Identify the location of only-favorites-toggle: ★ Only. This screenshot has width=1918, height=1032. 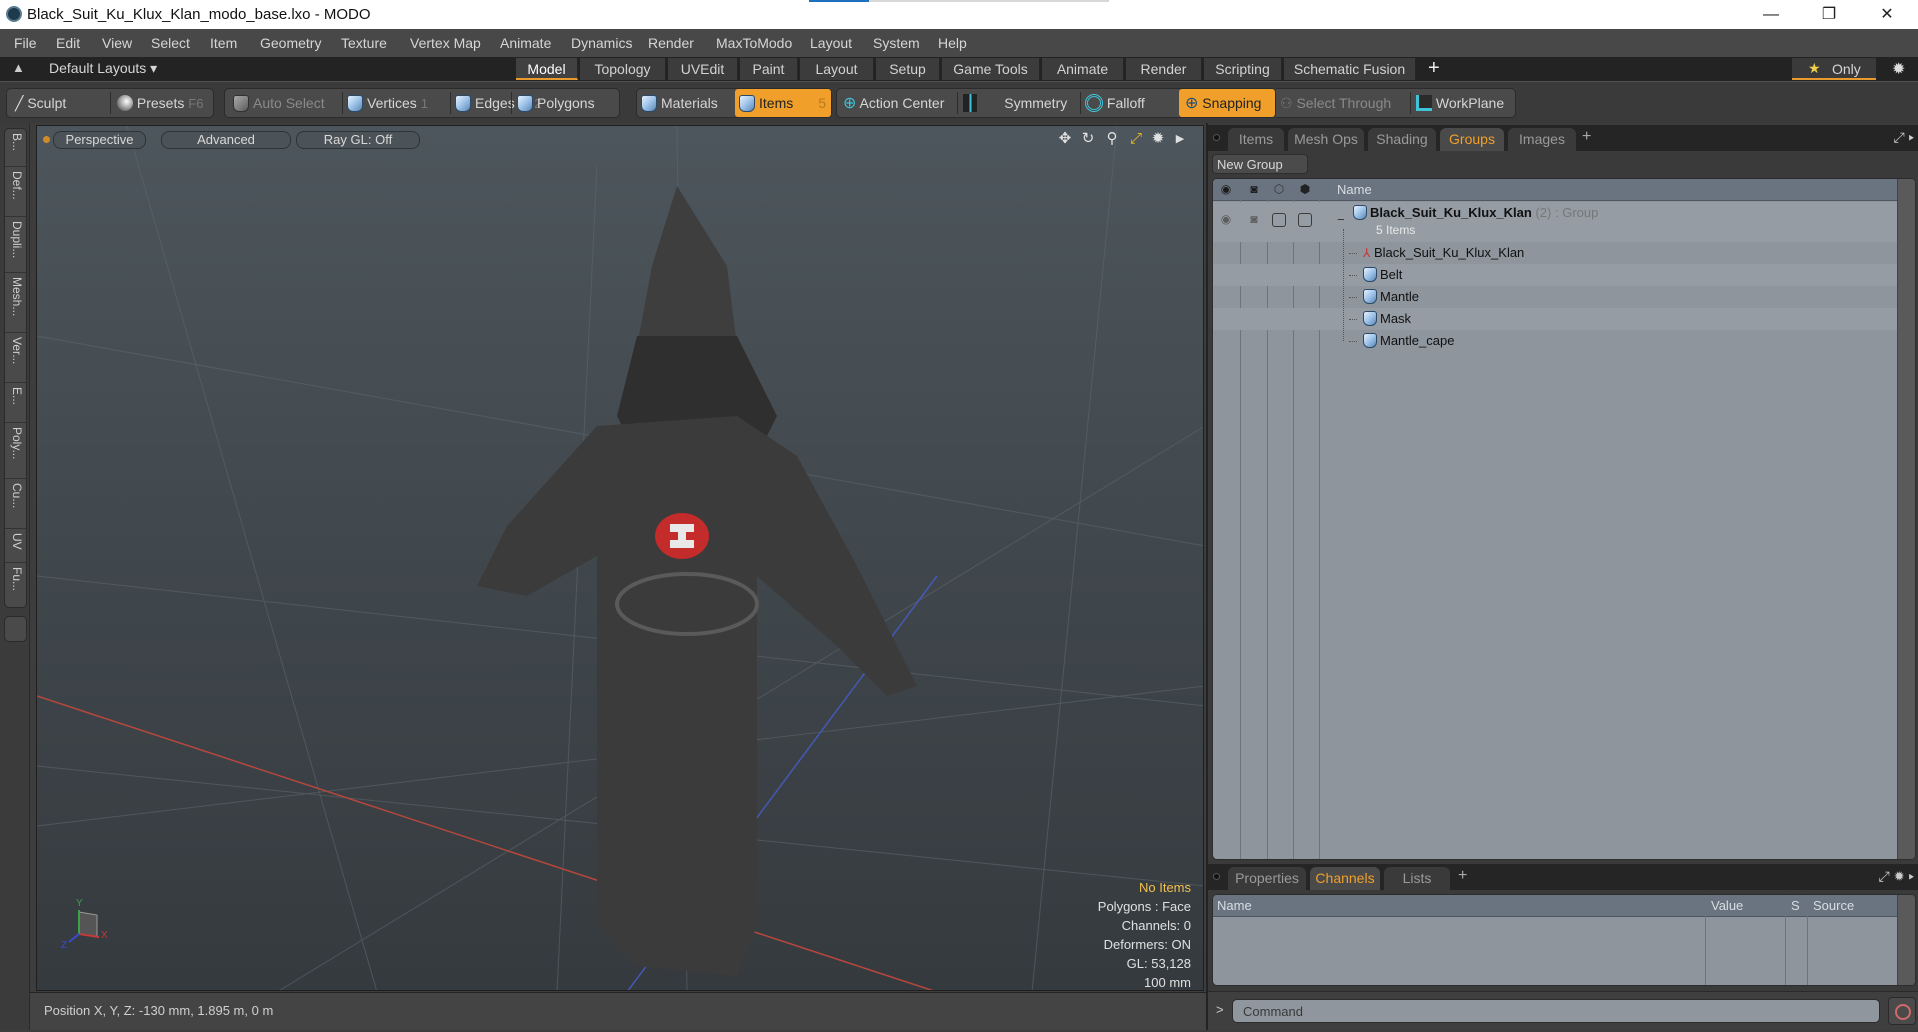
(1834, 69).